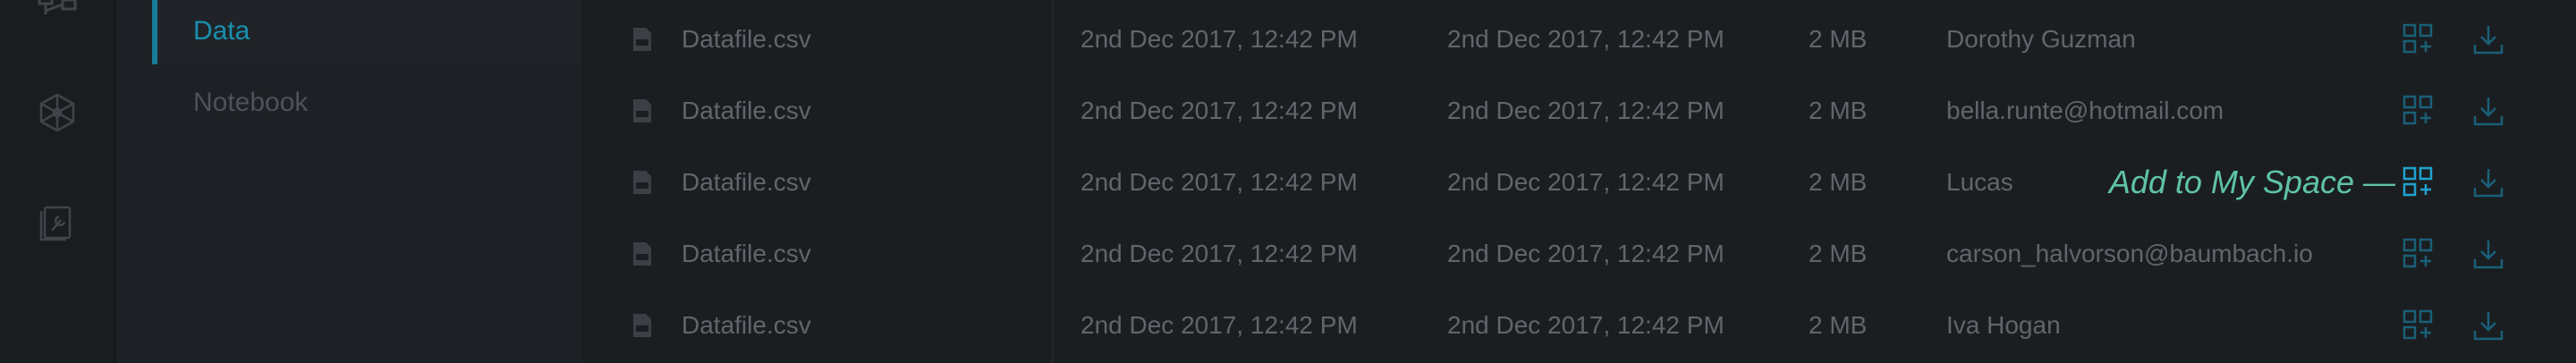 The width and height of the screenshot is (2576, 363). I want to click on network-icon, so click(57, 112).